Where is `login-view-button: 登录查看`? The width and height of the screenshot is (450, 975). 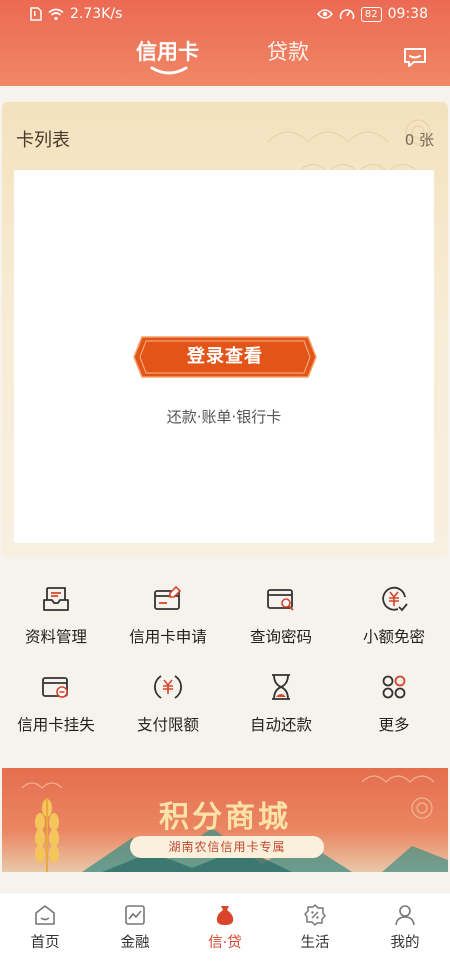
login-view-button: 登录查看 is located at coordinates (225, 357).